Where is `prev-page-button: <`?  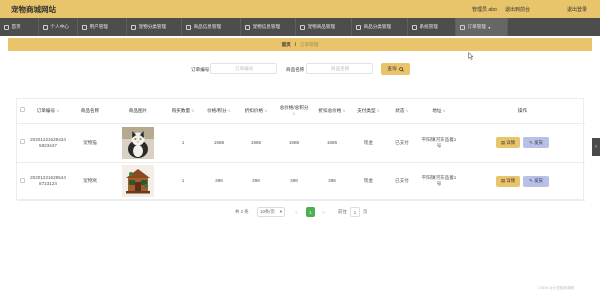
prev-page-button: < is located at coordinates (296, 212).